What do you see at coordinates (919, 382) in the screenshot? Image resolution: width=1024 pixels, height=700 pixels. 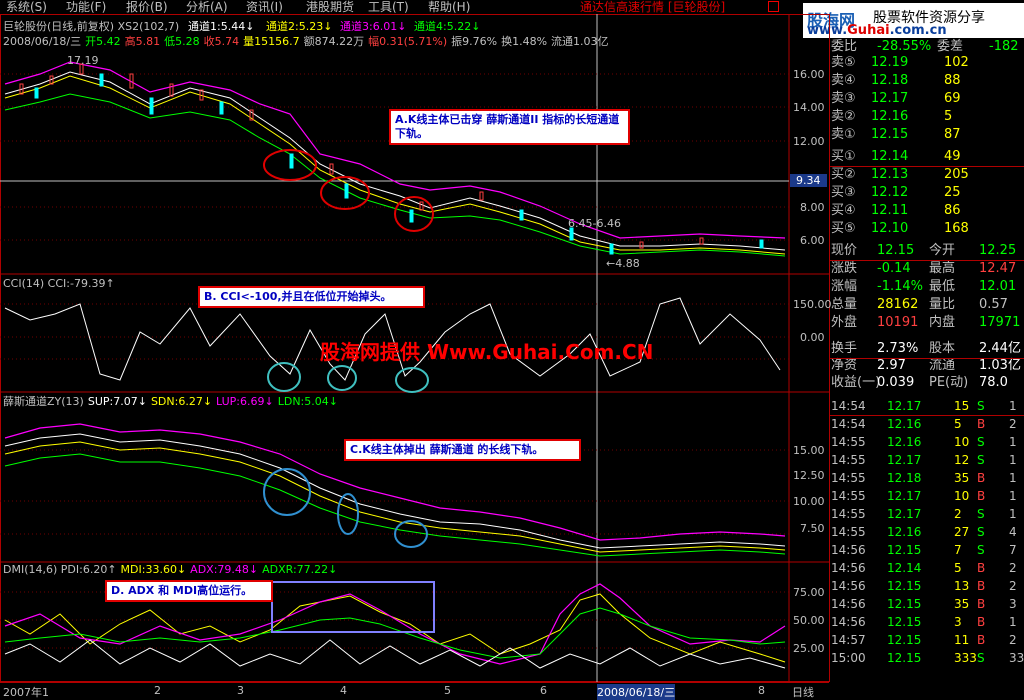 I see `fundamental-row: 收益(一) 0.039 PE(动) 78.0` at bounding box center [919, 382].